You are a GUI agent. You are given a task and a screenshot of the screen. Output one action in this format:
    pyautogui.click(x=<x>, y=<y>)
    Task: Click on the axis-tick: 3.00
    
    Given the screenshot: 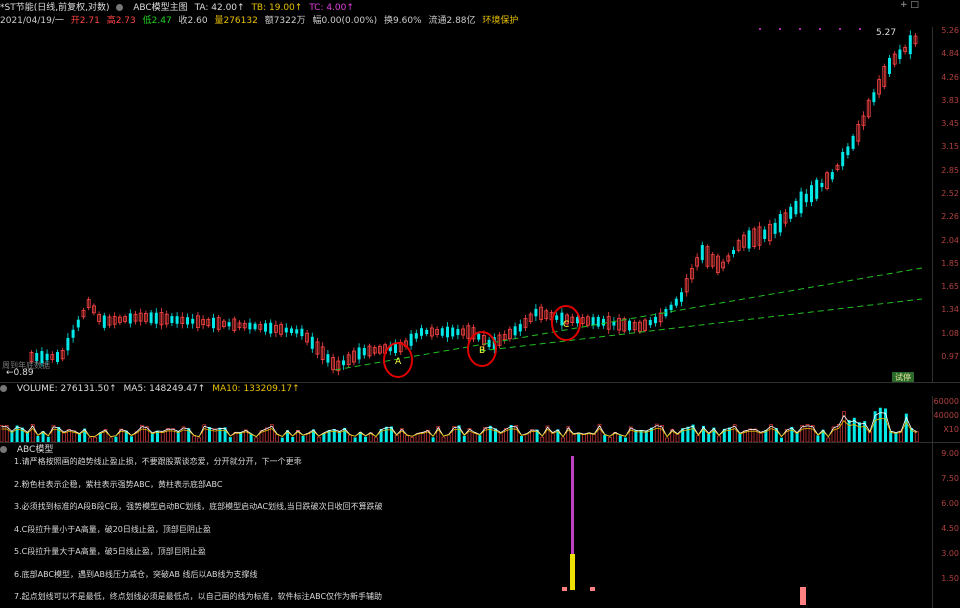 What is the action you would take?
    pyautogui.click(x=950, y=553)
    